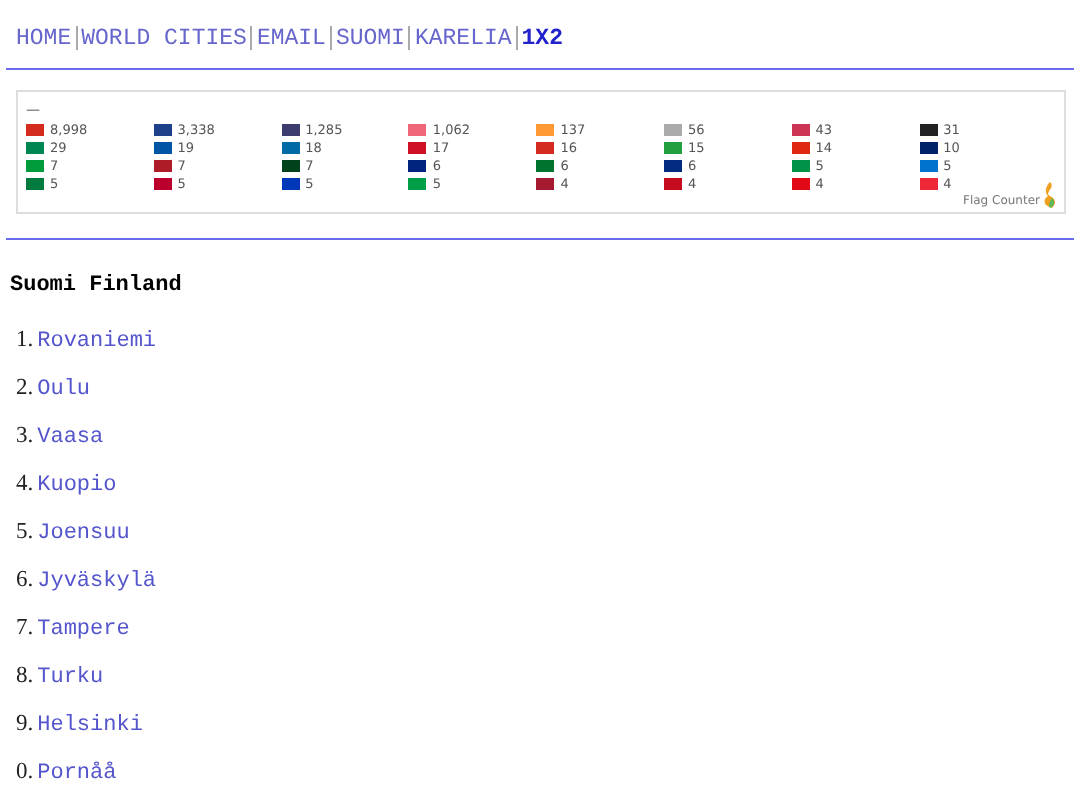 This screenshot has height=810, width=1080. What do you see at coordinates (97, 582) in the screenshot?
I see `city-link: Jyväskylä` at bounding box center [97, 582].